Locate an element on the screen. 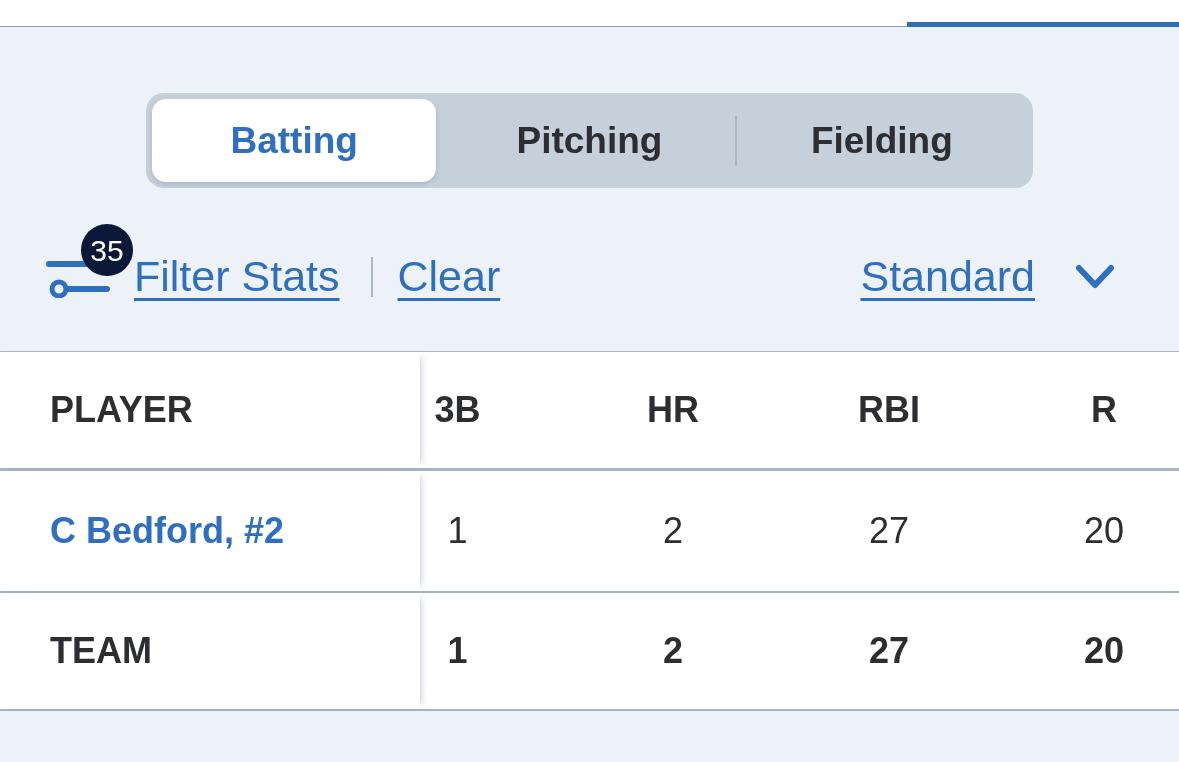 This screenshot has height=762, width=1179. column-header: HR is located at coordinates (673, 410).